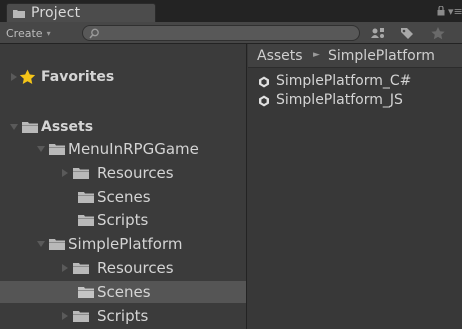  What do you see at coordinates (67, 127) in the screenshot?
I see `tree-item-label: Assets` at bounding box center [67, 127].